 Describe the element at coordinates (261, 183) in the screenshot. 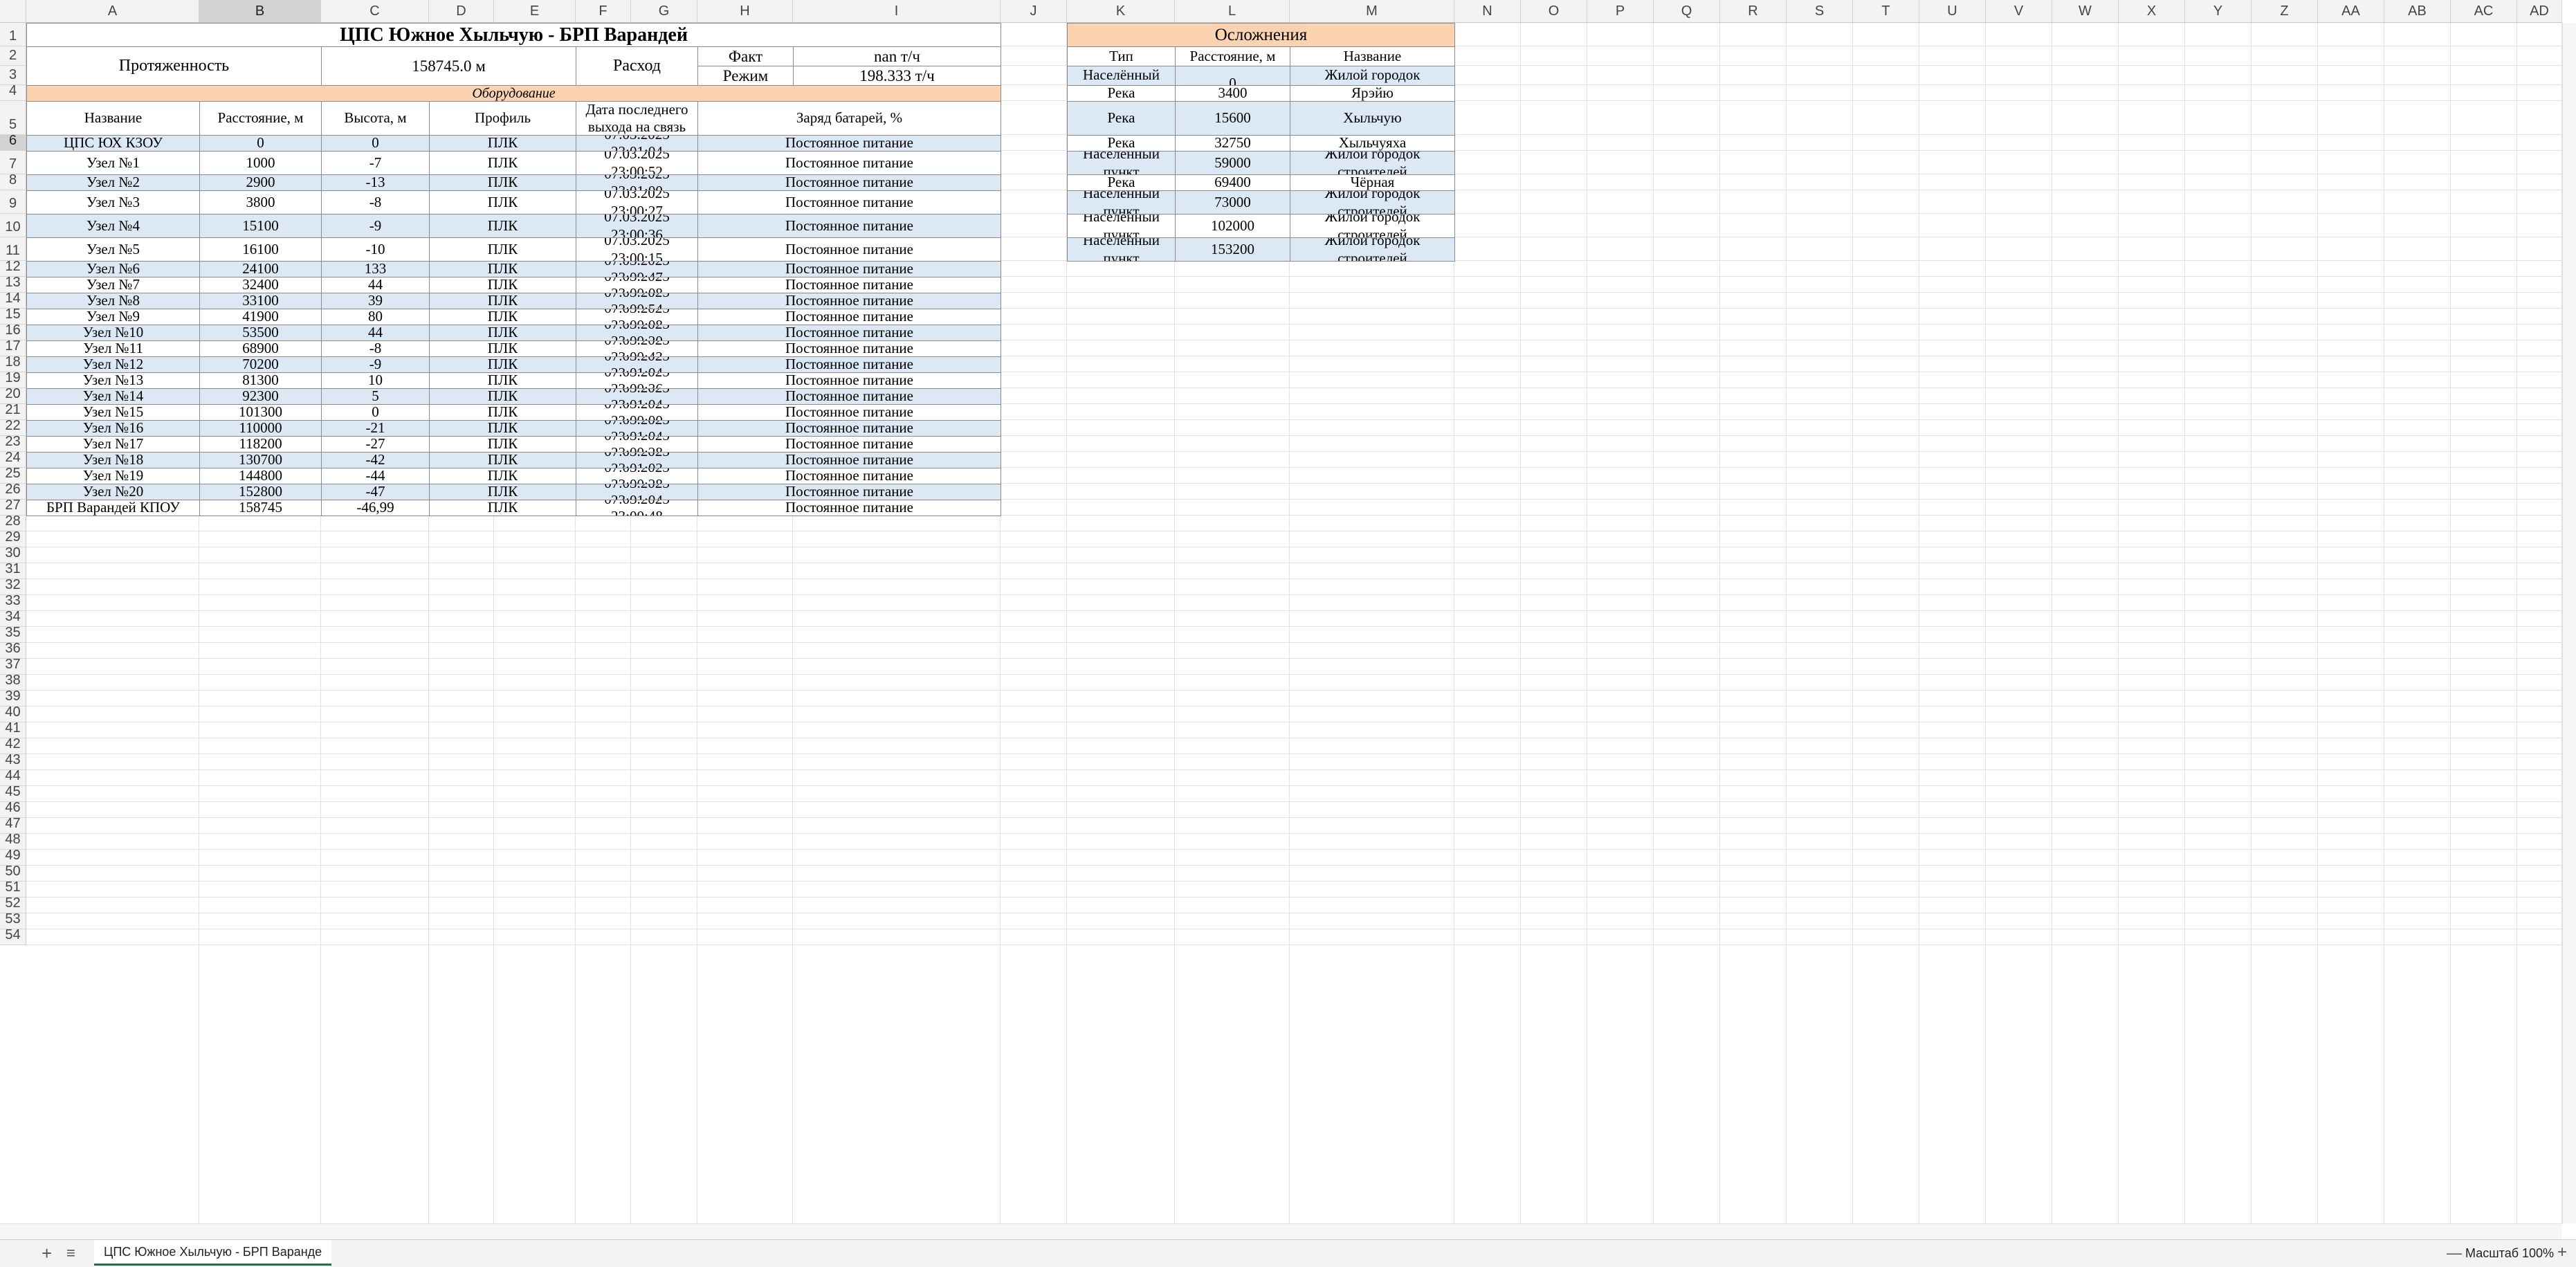

I see `cell-distance: 2900` at that location.